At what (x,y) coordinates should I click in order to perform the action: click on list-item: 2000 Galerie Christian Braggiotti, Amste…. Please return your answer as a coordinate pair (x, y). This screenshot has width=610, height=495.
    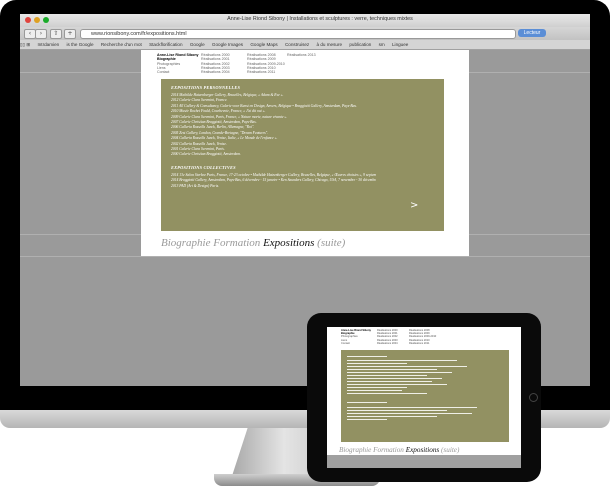
    Looking at the image, I should click on (206, 154).